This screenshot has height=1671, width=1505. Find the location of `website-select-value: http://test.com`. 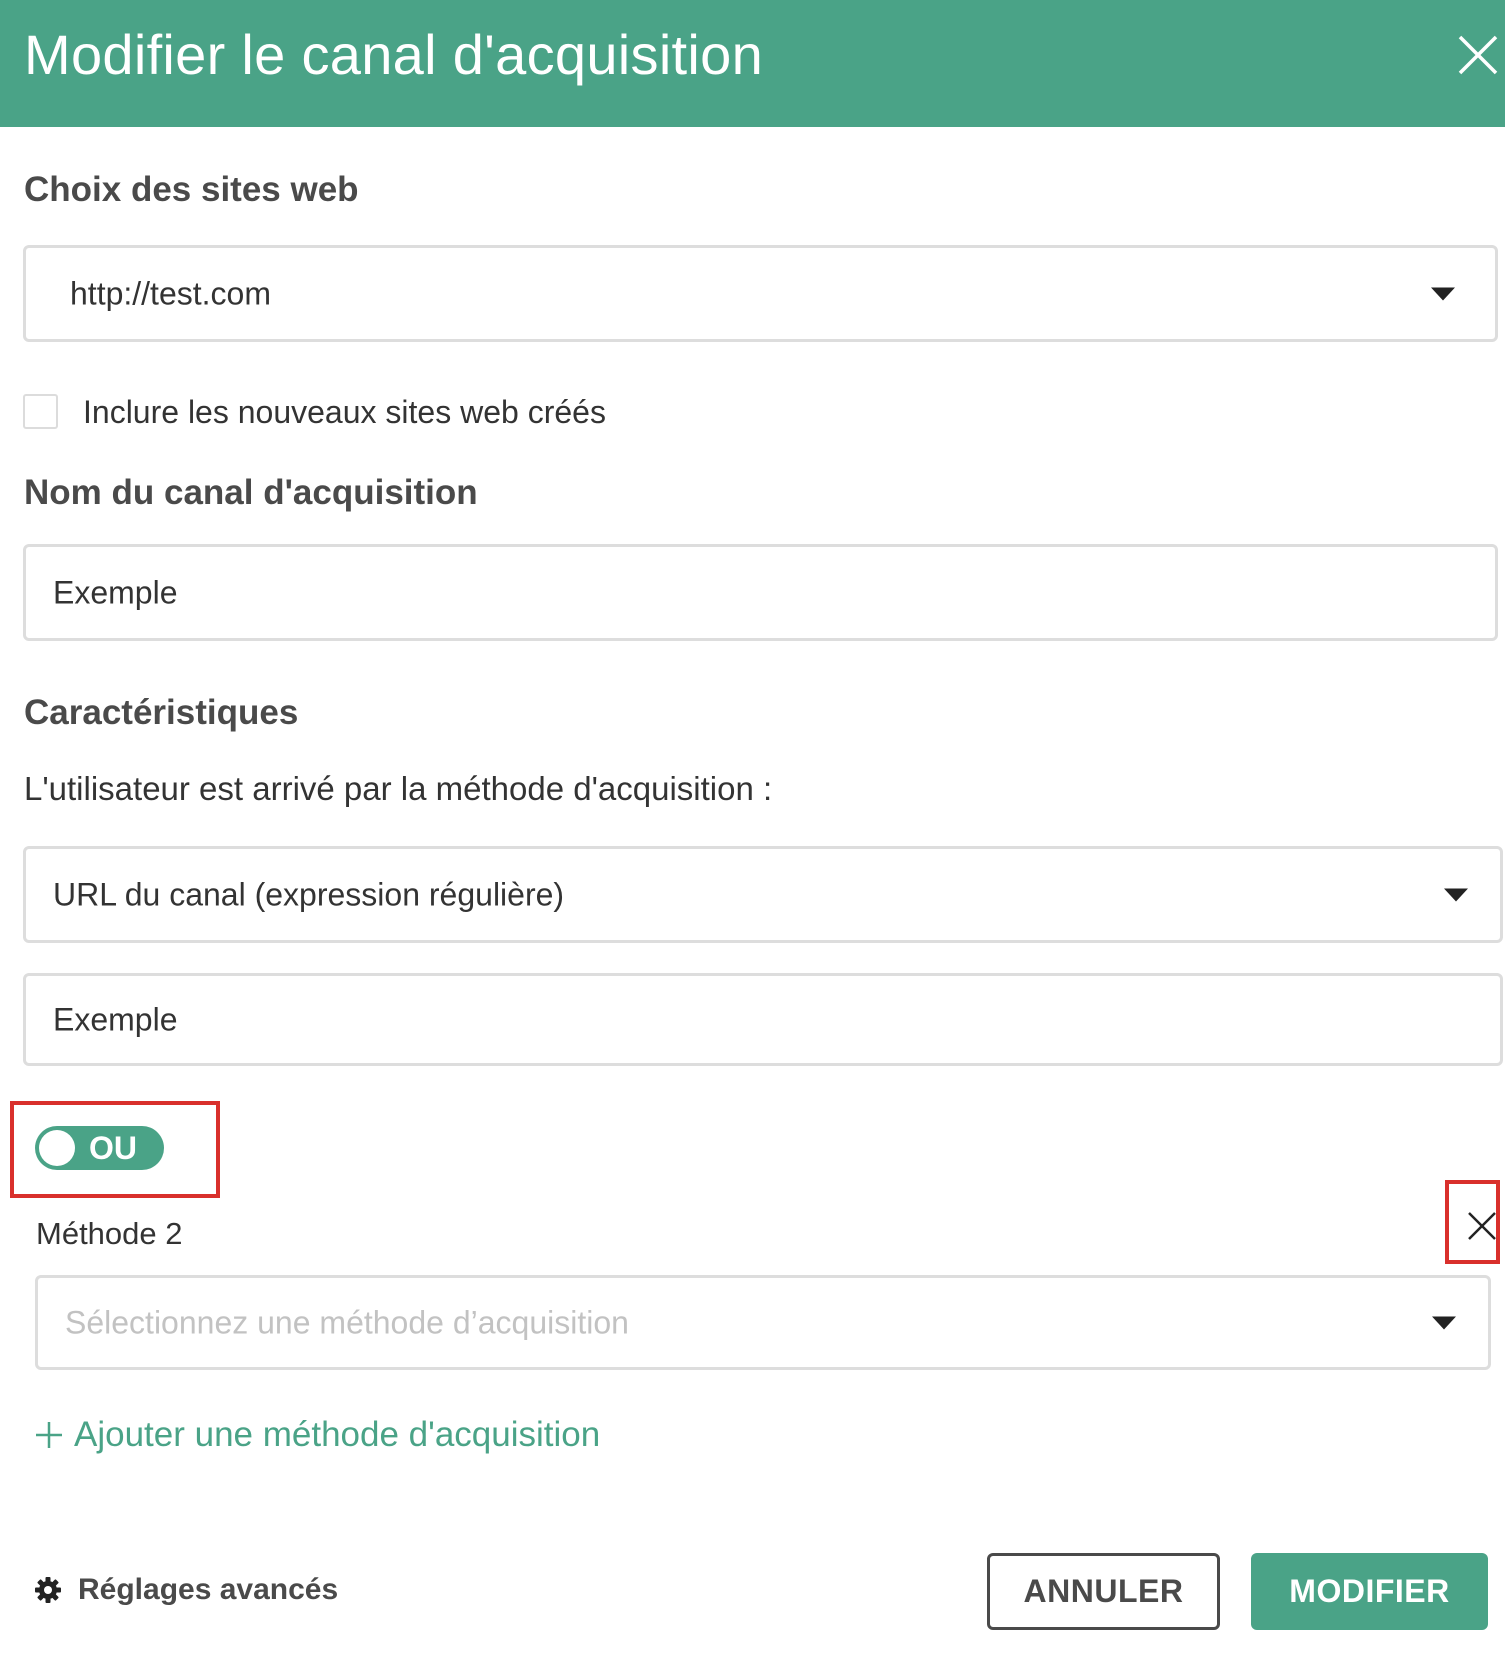

website-select-value: http://test.com is located at coordinates (170, 293).